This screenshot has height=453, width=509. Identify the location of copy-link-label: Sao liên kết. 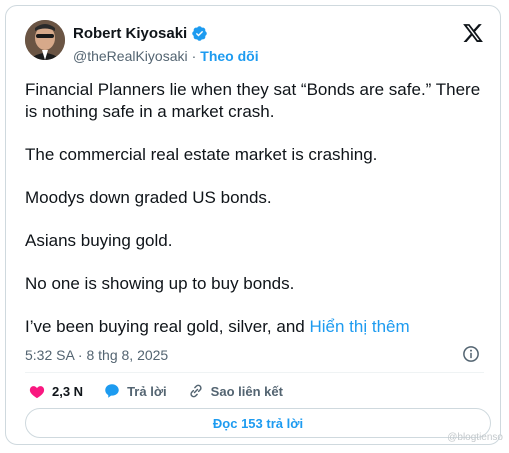
(246, 391).